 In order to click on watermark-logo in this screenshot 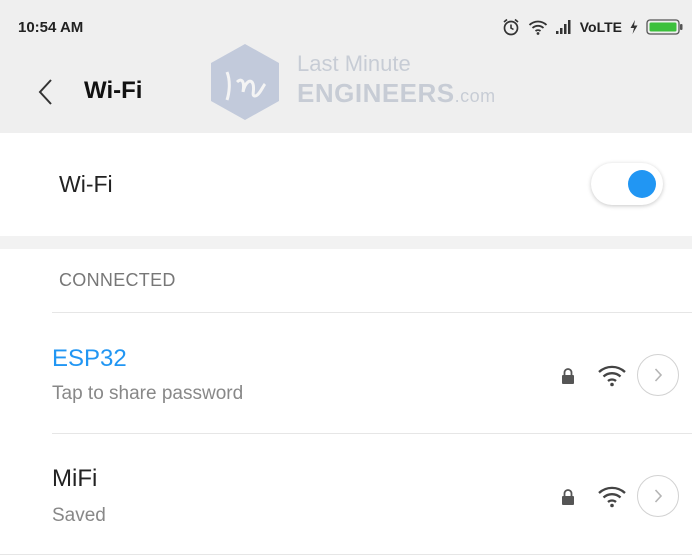, I will do `click(245, 82)`.